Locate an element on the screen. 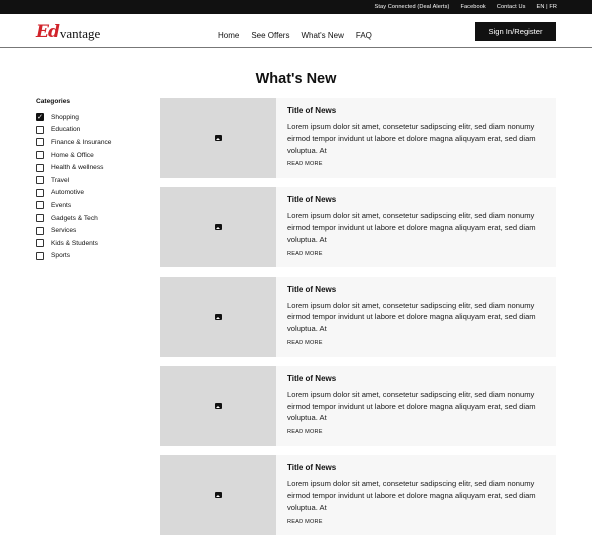 Image resolution: width=592 pixels, height=544 pixels. category-checkbox: ✓ is located at coordinates (40, 117).